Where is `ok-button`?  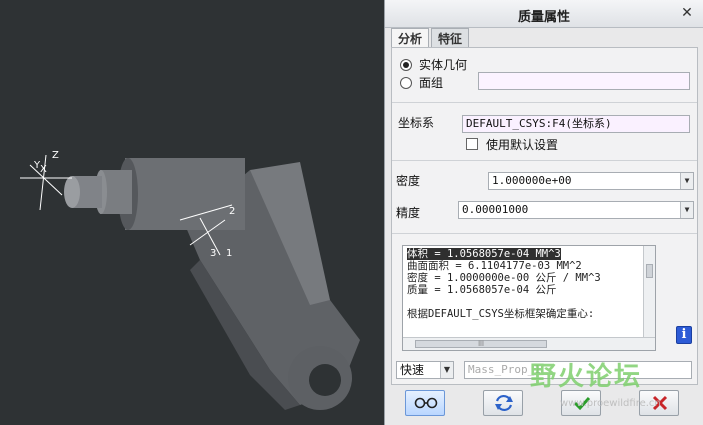
ok-button is located at coordinates (581, 403).